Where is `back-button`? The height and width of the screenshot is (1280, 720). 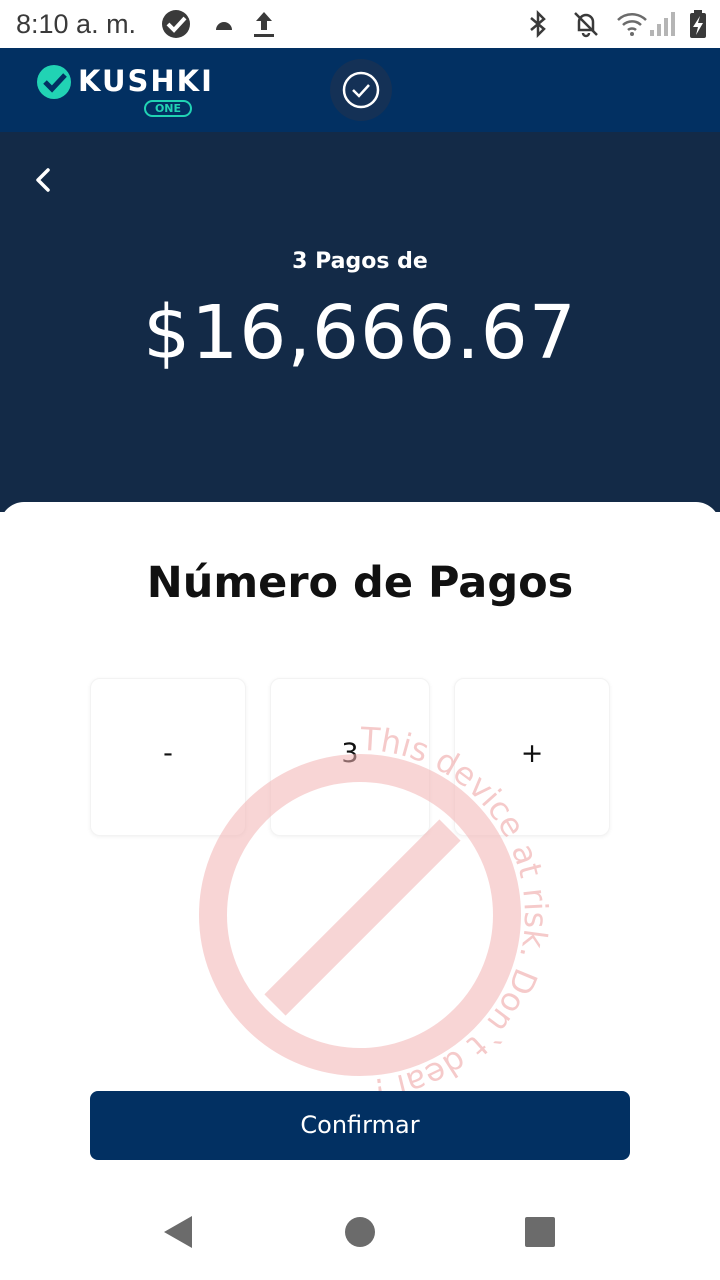
back-button is located at coordinates (44, 180).